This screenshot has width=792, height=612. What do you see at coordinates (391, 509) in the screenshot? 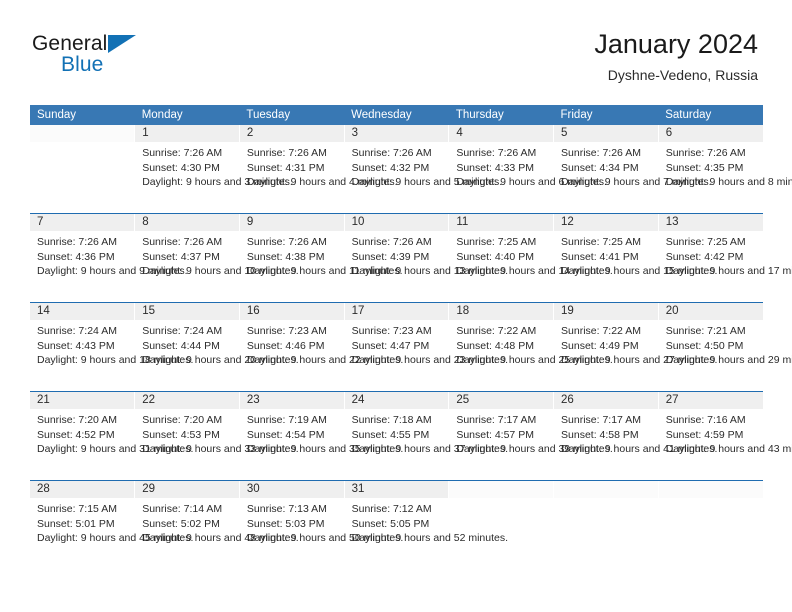
I see `sunrise-text: Sunrise: 7:12 AM` at bounding box center [391, 509].